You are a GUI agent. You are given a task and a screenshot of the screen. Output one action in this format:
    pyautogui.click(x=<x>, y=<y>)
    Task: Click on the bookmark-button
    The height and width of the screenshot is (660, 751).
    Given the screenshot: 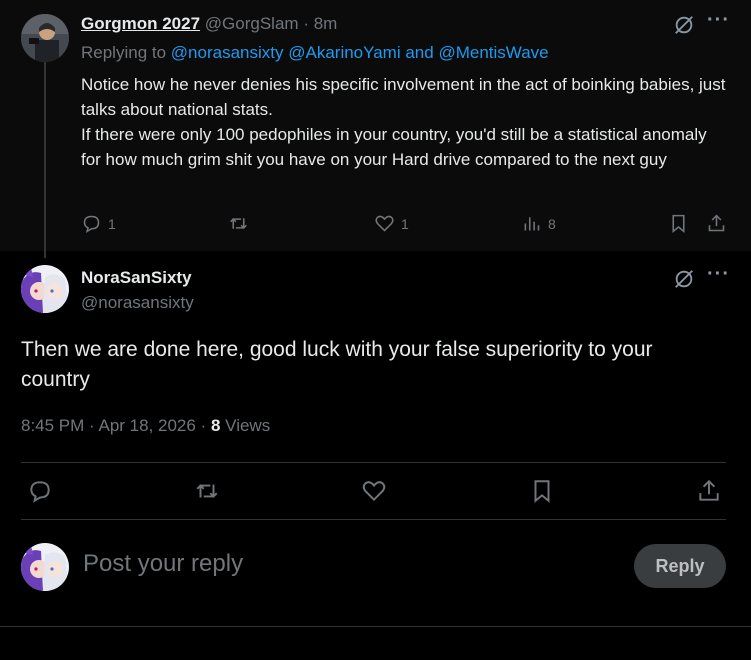 What is the action you would take?
    pyautogui.click(x=678, y=223)
    